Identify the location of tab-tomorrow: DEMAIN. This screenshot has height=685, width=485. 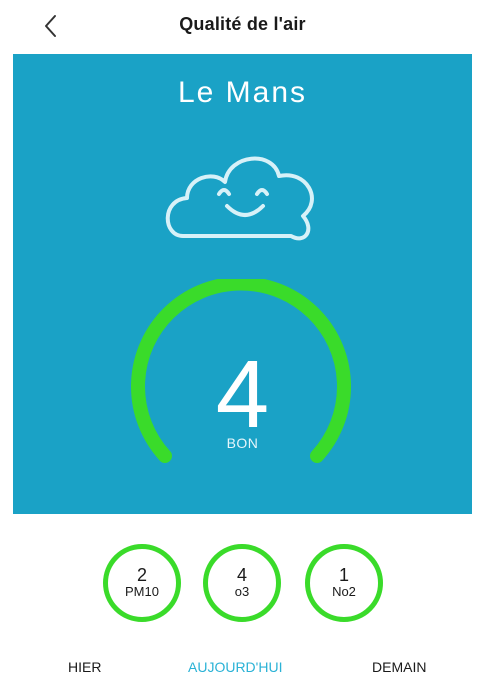
(399, 667).